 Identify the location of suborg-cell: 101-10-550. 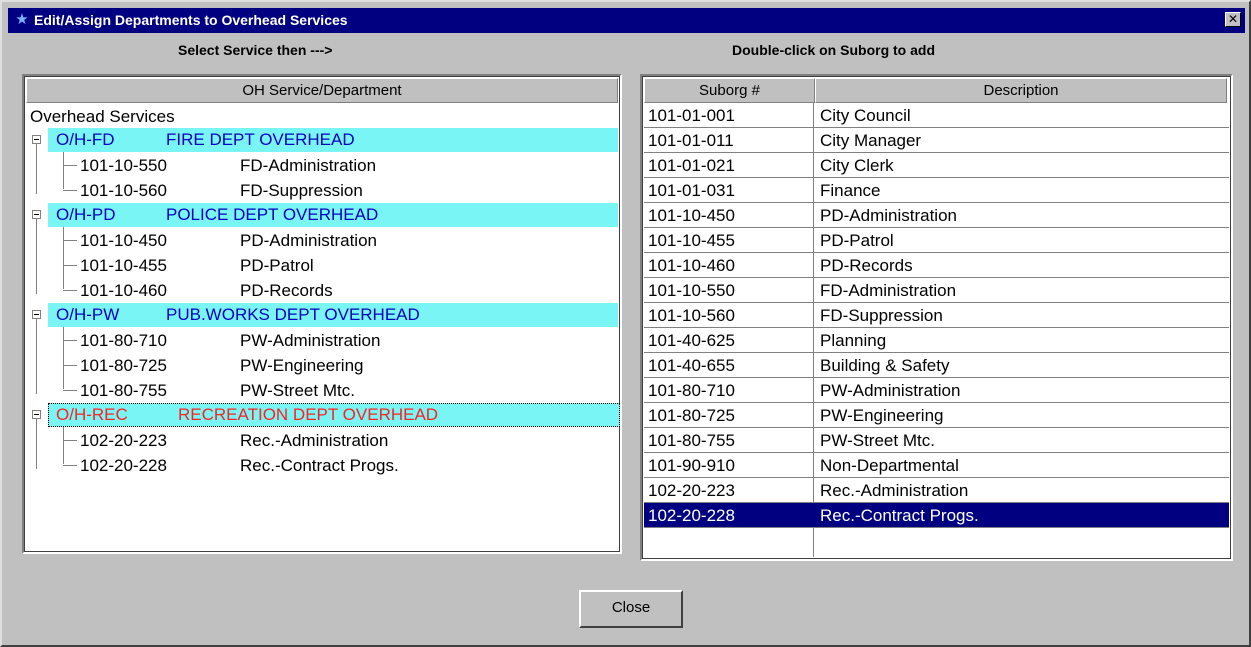
(691, 290).